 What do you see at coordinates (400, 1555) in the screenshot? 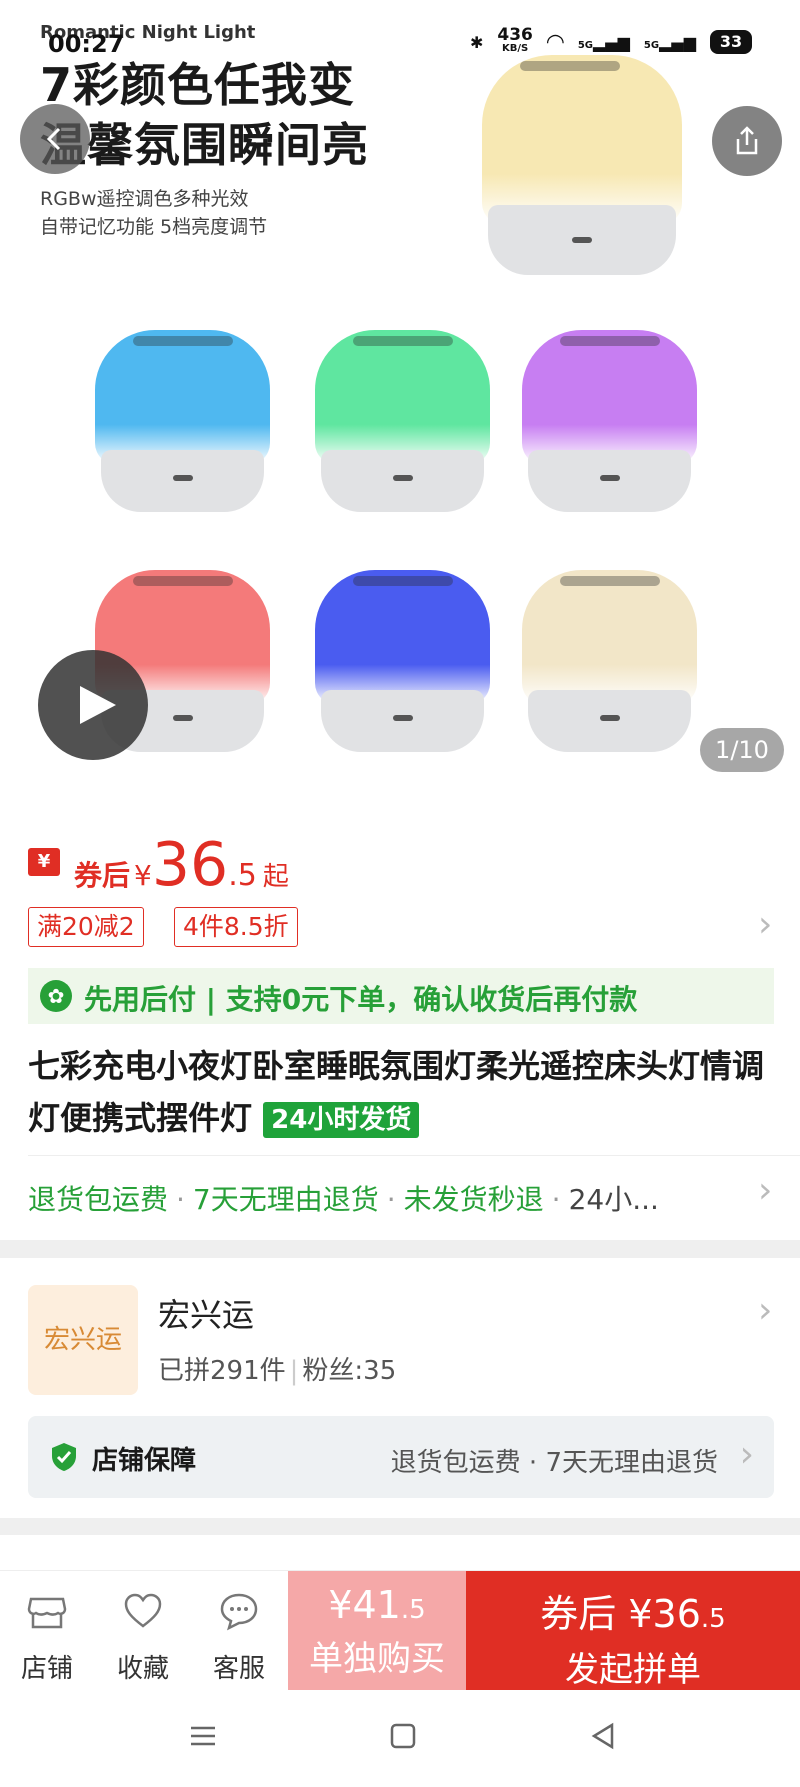
I see `product-details-section-peek` at bounding box center [400, 1555].